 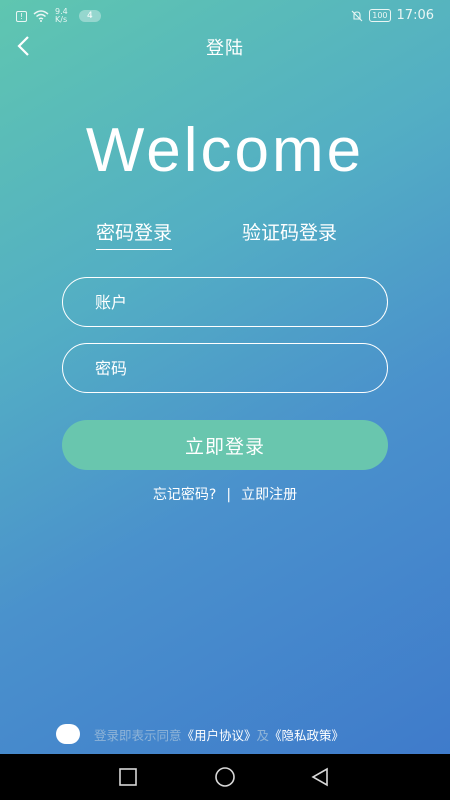 I want to click on user-agreement-link: 《用户协议》, so click(x=219, y=734).